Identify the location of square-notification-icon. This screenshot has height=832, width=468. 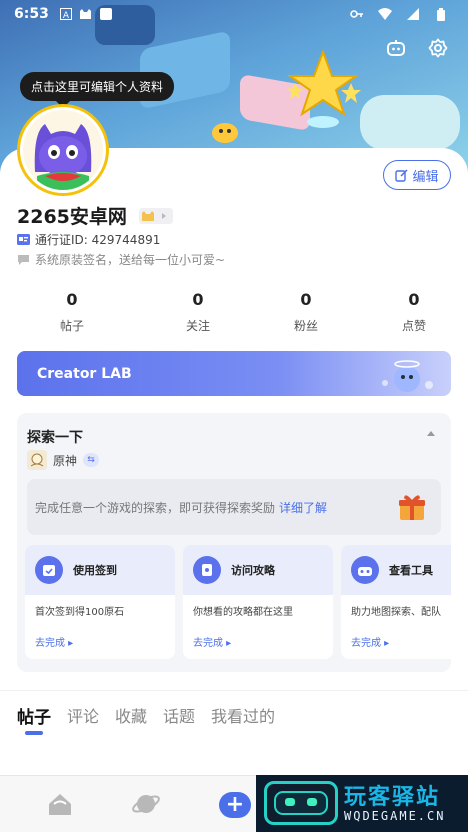
(106, 14).